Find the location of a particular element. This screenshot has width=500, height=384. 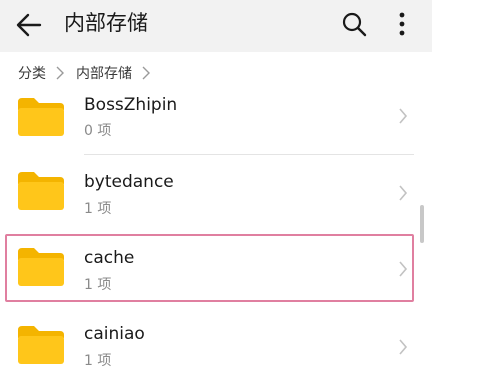

breadcrumb-item-category: 分类 is located at coordinates (32, 73).